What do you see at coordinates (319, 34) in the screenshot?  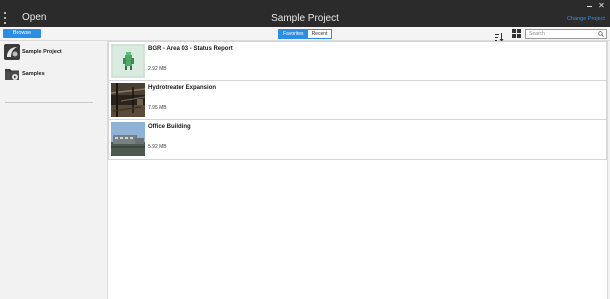 I see `tab-recent: Recent` at bounding box center [319, 34].